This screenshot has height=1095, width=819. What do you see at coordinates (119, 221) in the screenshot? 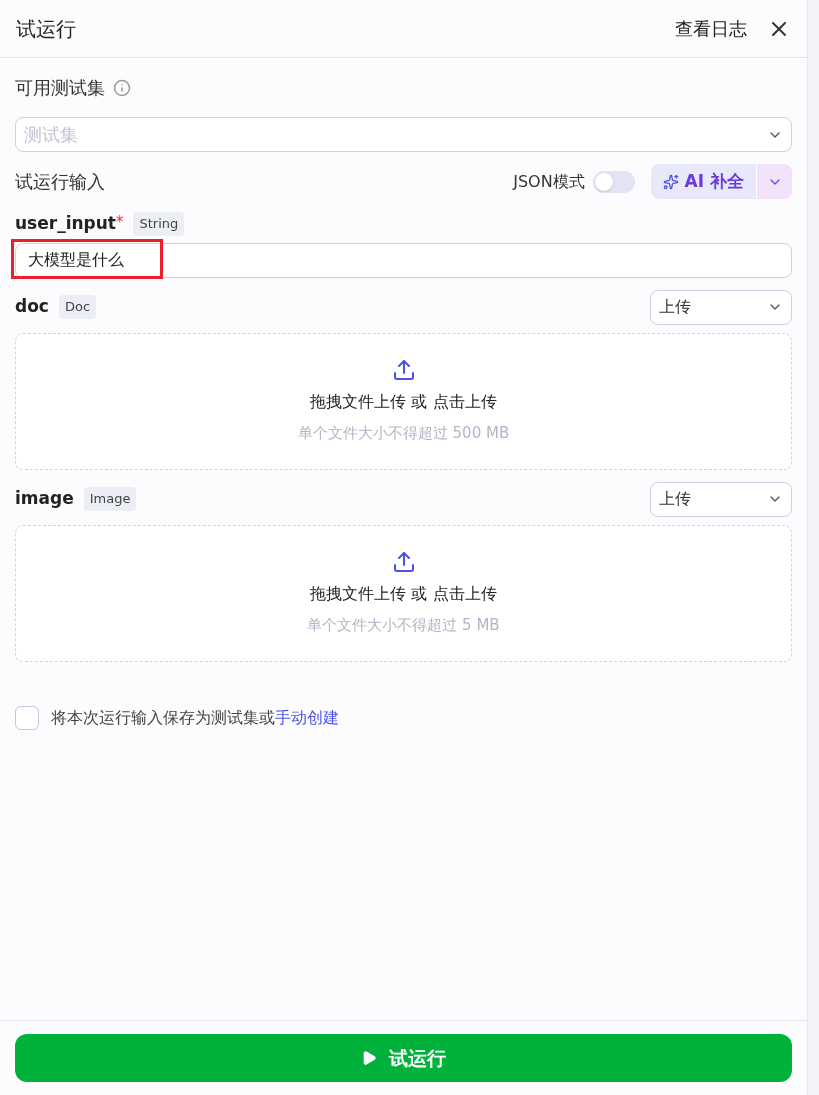
I see `required-mark: *` at bounding box center [119, 221].